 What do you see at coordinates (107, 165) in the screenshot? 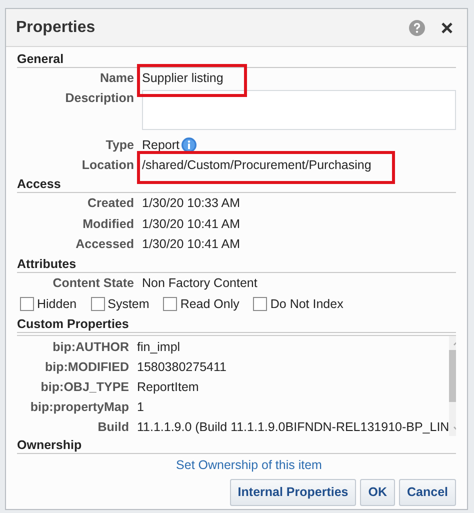
I see `field-label: Location` at bounding box center [107, 165].